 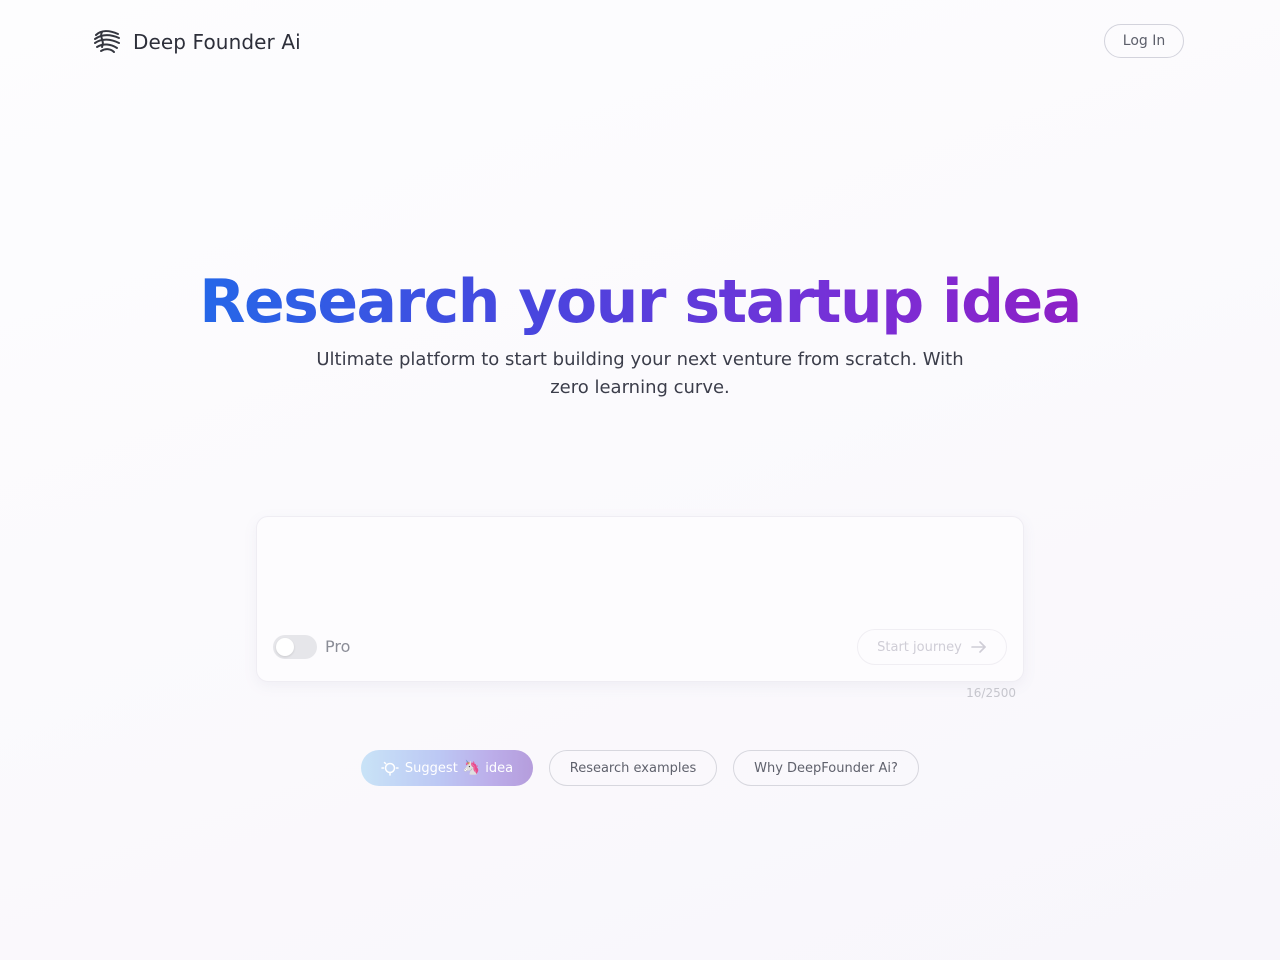 I want to click on arrow-right-icon, so click(x=979, y=647).